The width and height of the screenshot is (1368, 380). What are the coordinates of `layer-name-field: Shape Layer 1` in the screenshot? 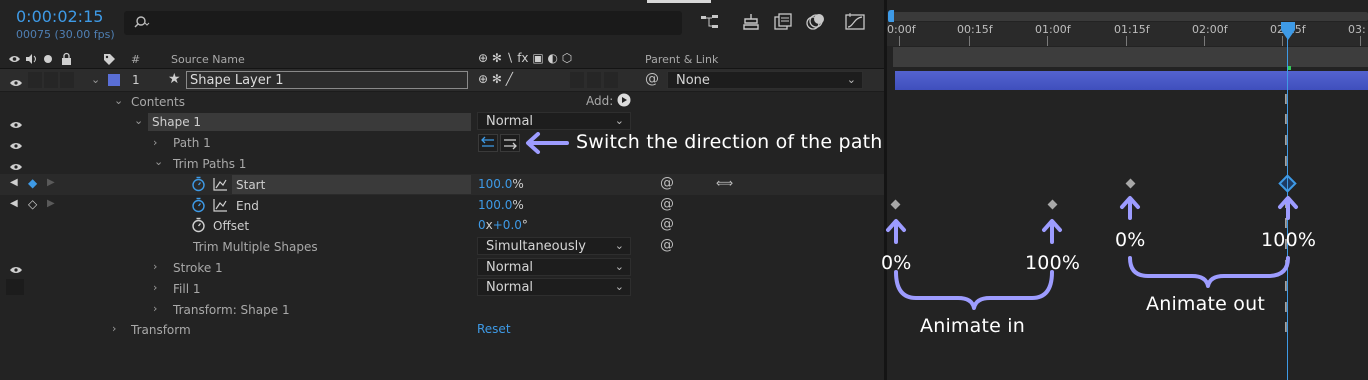 It's located at (327, 80).